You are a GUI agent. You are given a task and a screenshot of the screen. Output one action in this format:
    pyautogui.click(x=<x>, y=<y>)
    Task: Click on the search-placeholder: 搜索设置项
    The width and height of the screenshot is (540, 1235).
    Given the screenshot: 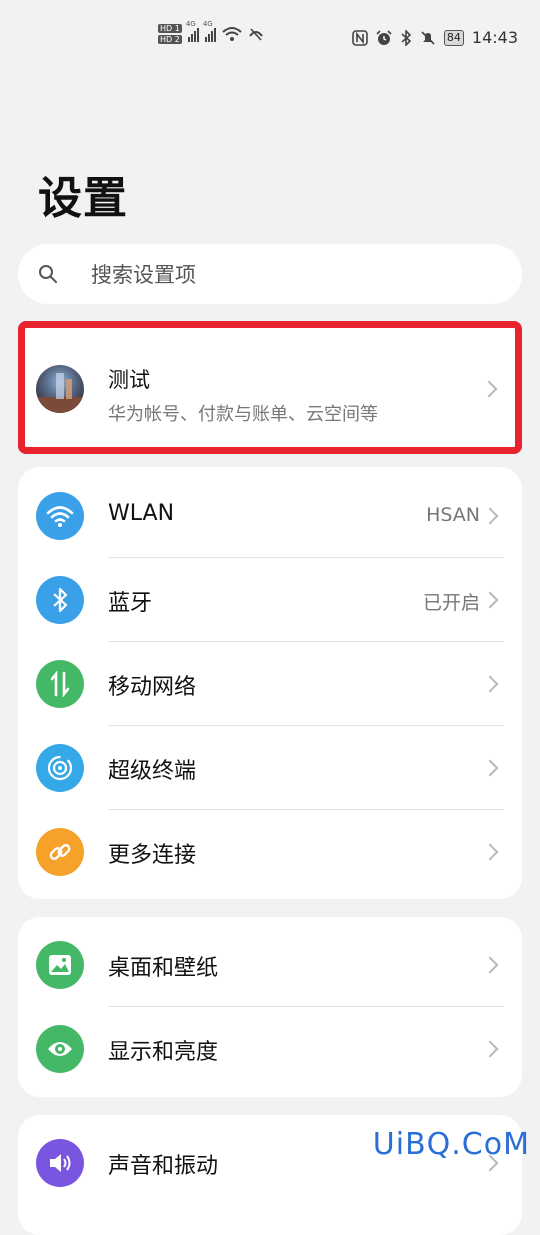 What is the action you would take?
    pyautogui.click(x=143, y=275)
    